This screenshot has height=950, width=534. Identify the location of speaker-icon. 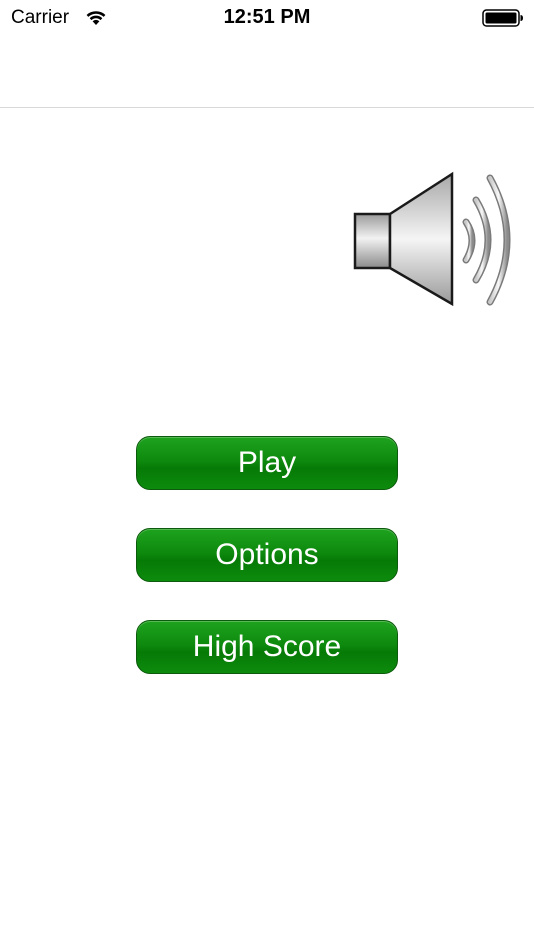
(436, 240).